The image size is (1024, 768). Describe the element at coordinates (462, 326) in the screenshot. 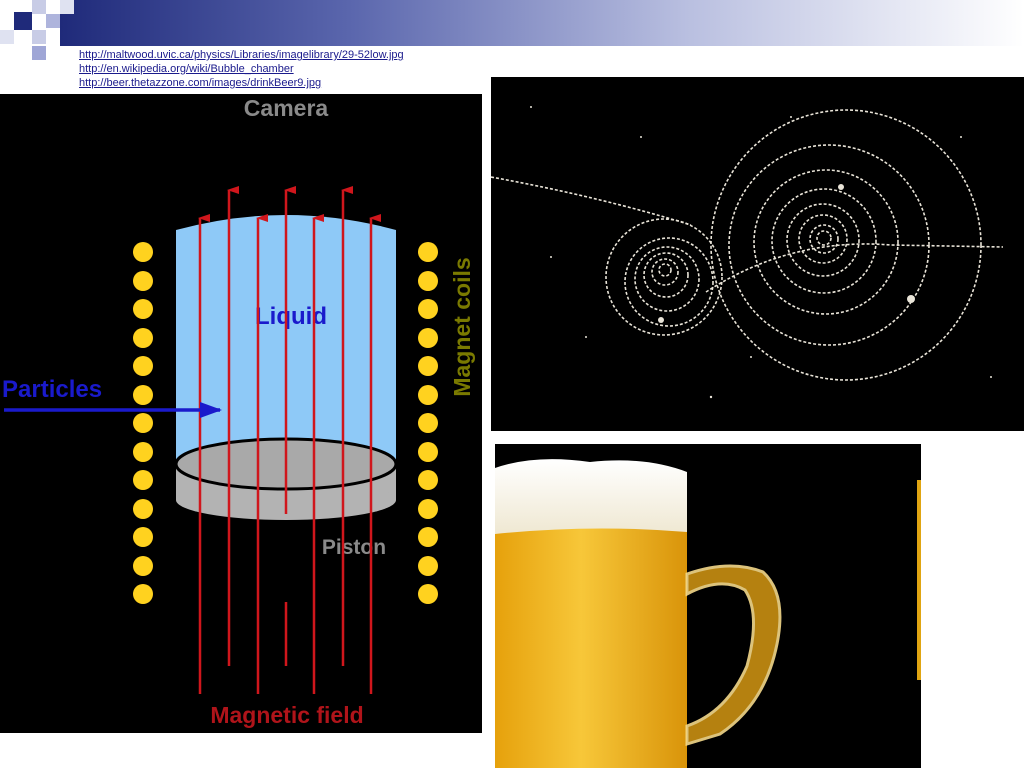

I see `magnet-coils-label: Magnet coils` at that location.